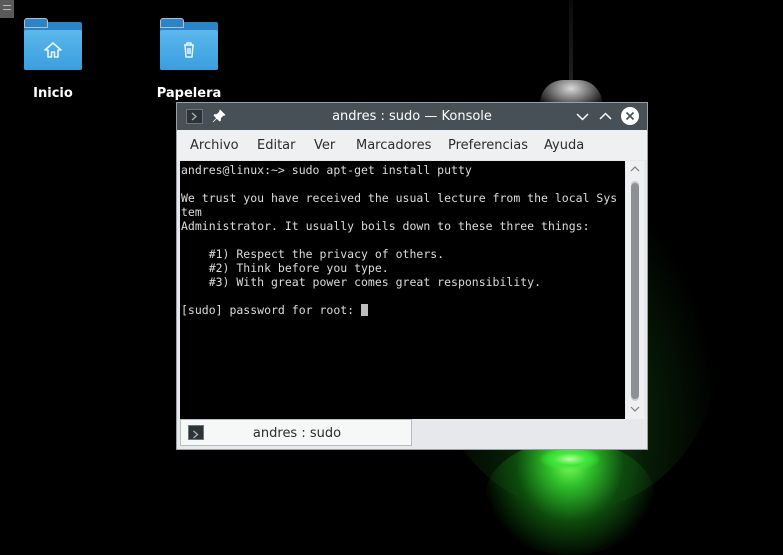 Image resolution: width=783 pixels, height=555 pixels. What do you see at coordinates (189, 50) in the screenshot?
I see `trash-icon` at bounding box center [189, 50].